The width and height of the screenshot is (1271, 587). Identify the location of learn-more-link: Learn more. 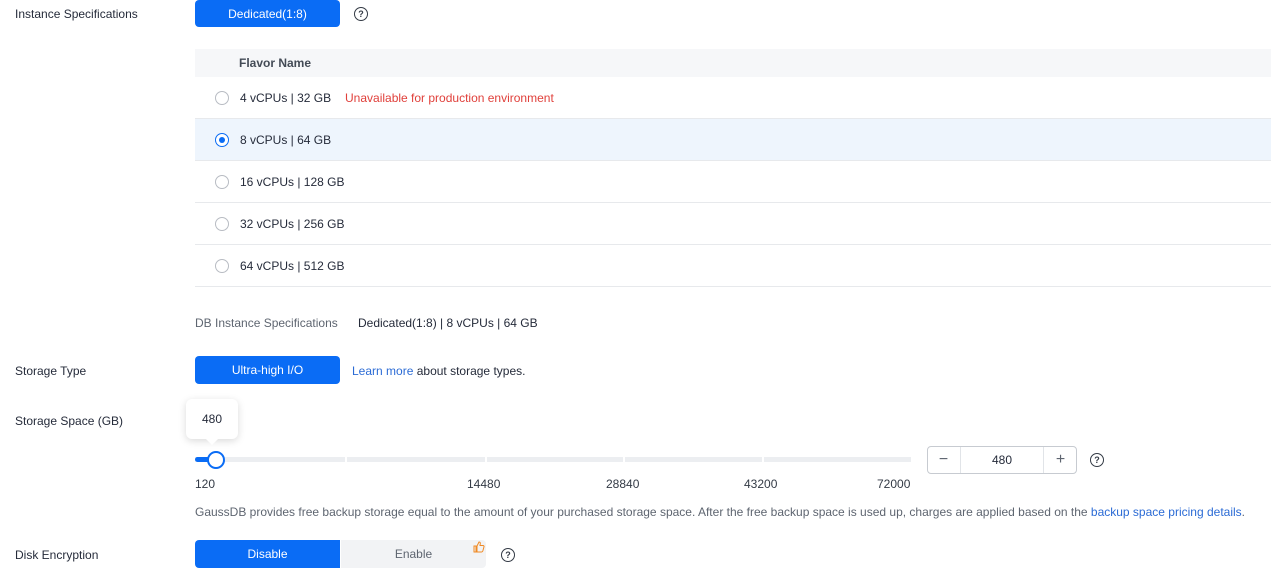
(382, 371).